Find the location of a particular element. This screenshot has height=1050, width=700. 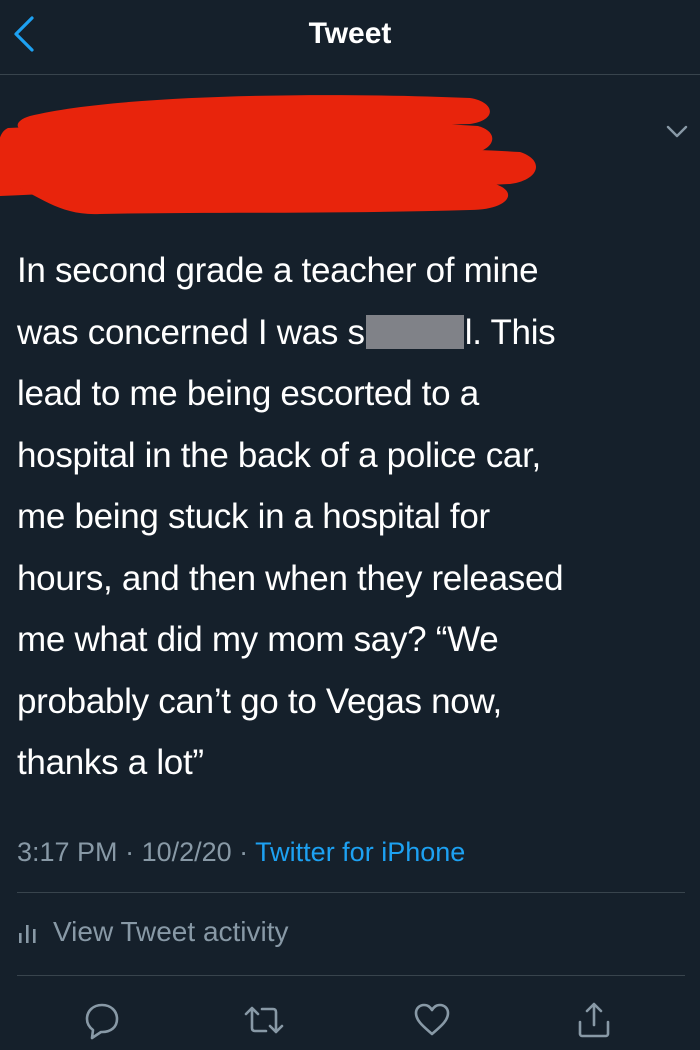

tweet-text-line: hospital in the back of a police car, is located at coordinates (279, 455).